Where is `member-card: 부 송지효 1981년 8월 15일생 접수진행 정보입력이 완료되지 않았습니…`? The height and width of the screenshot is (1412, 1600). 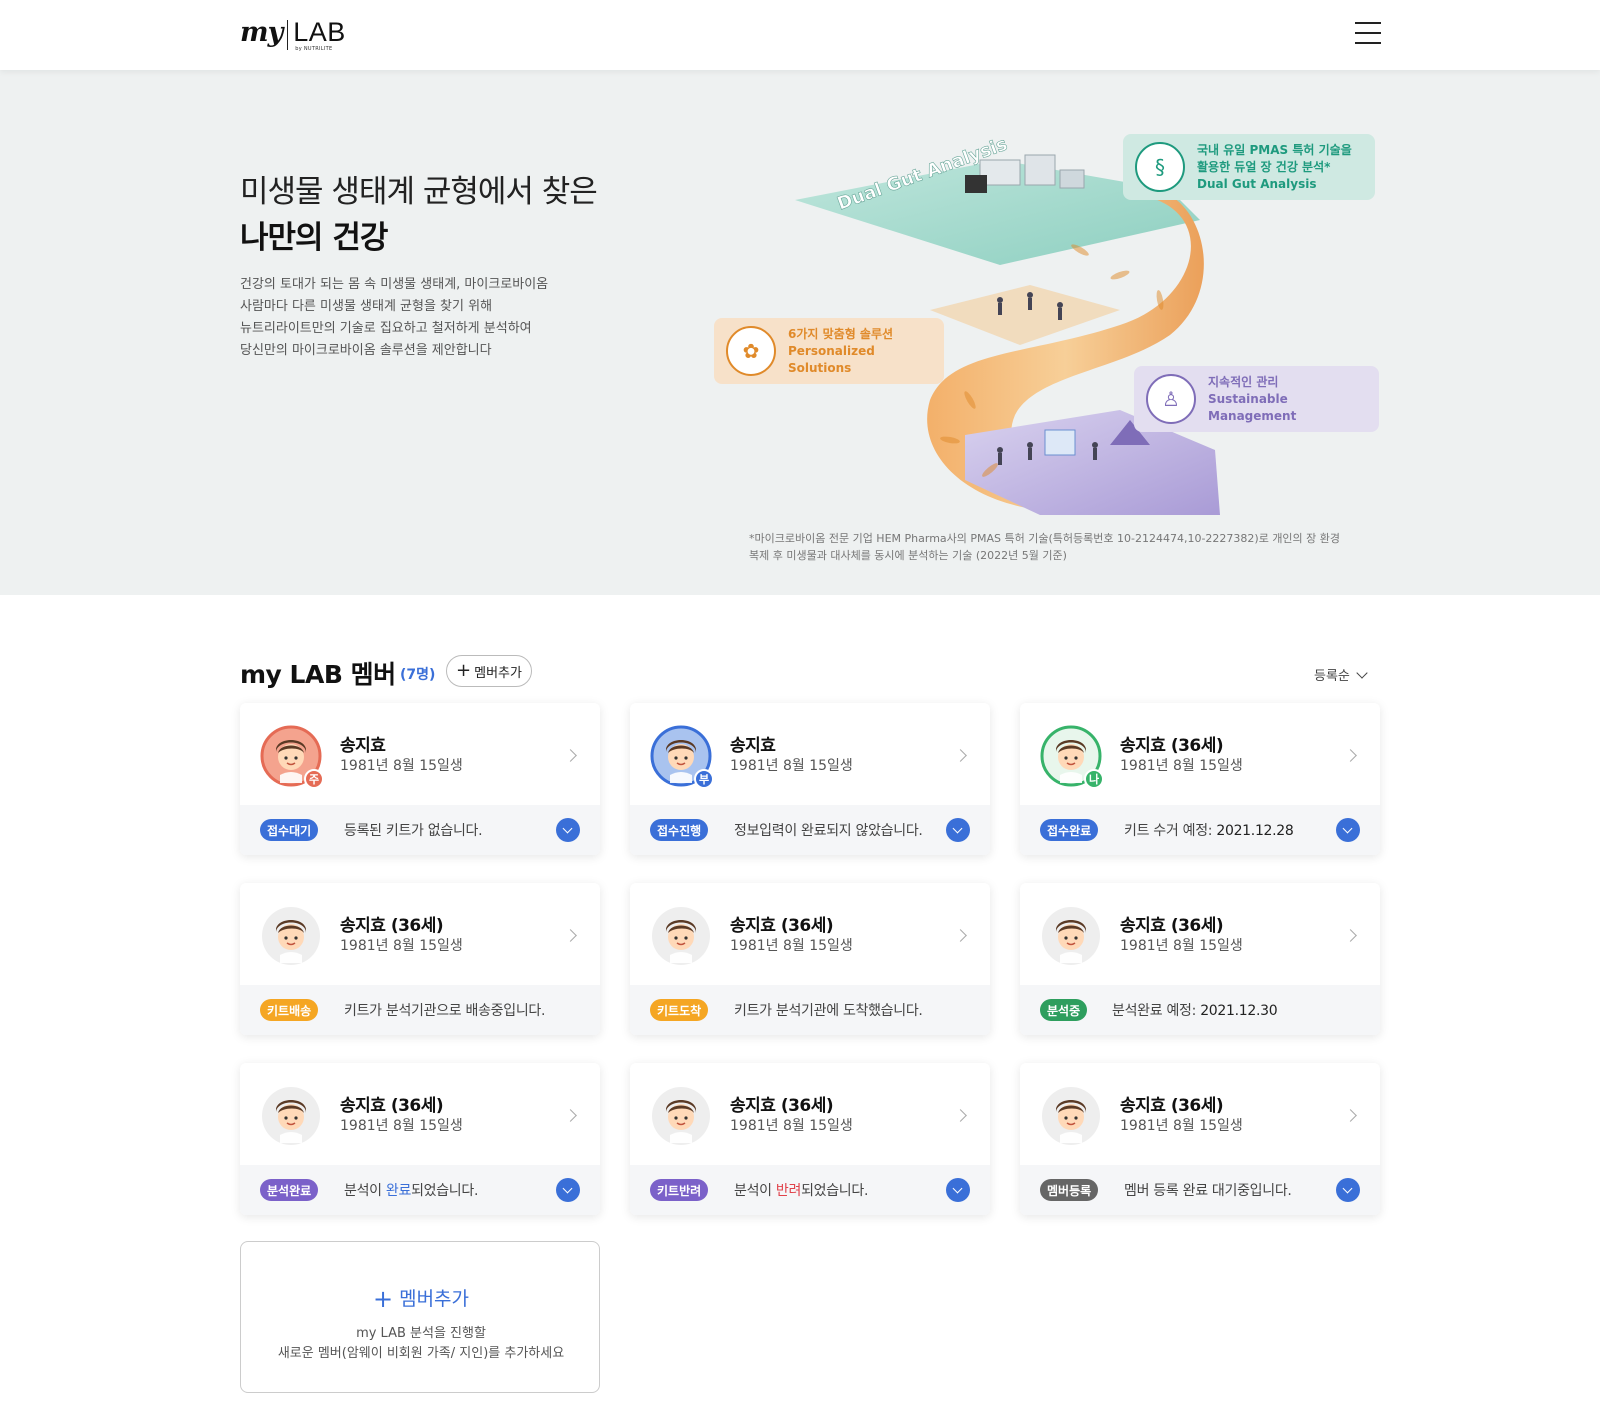 member-card: 부 송지효 1981년 8월 15일생 접수진행 정보입력이 완료되지 않았습니… is located at coordinates (810, 779).